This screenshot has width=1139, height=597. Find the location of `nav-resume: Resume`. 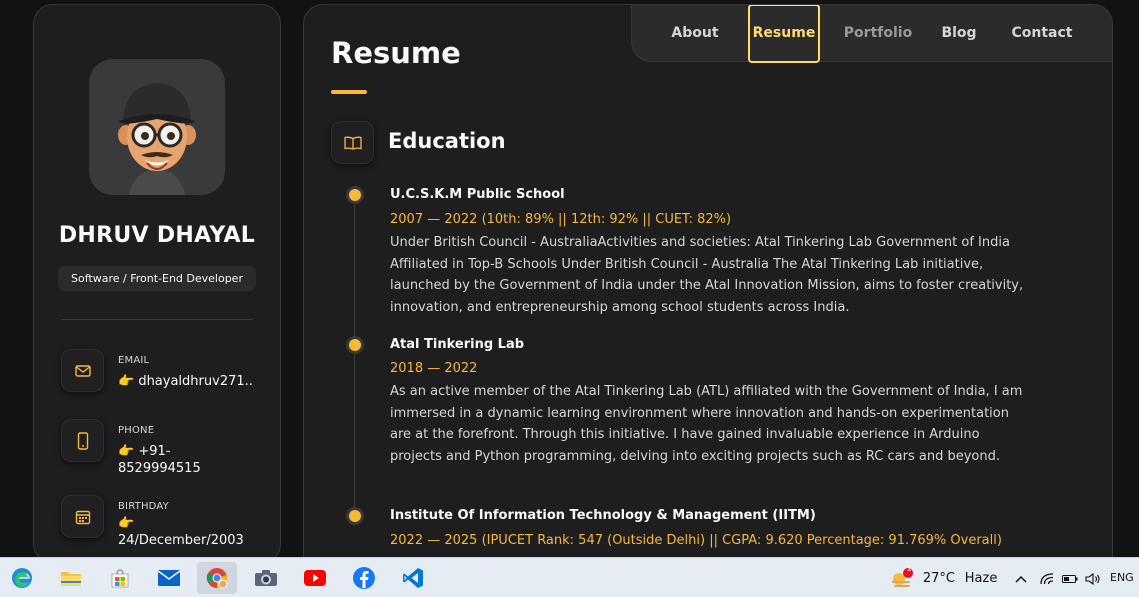

nav-resume: Resume is located at coordinates (784, 34).